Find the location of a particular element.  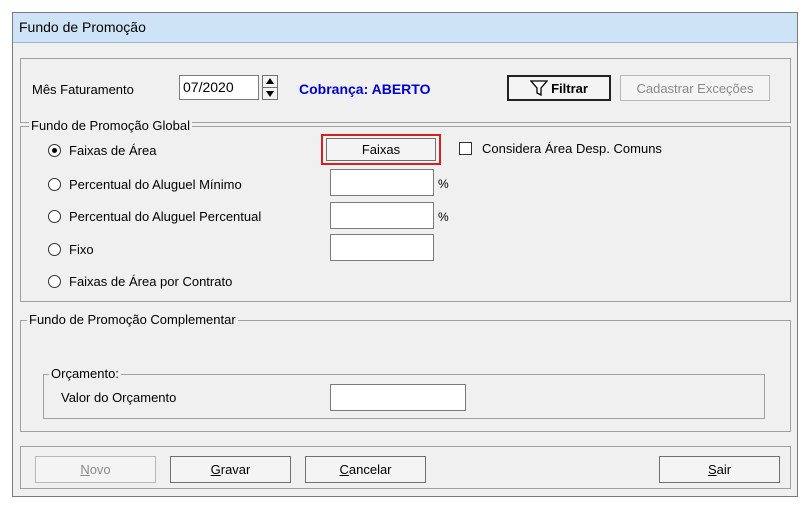

radio-faixas-area is located at coordinates (54, 150).